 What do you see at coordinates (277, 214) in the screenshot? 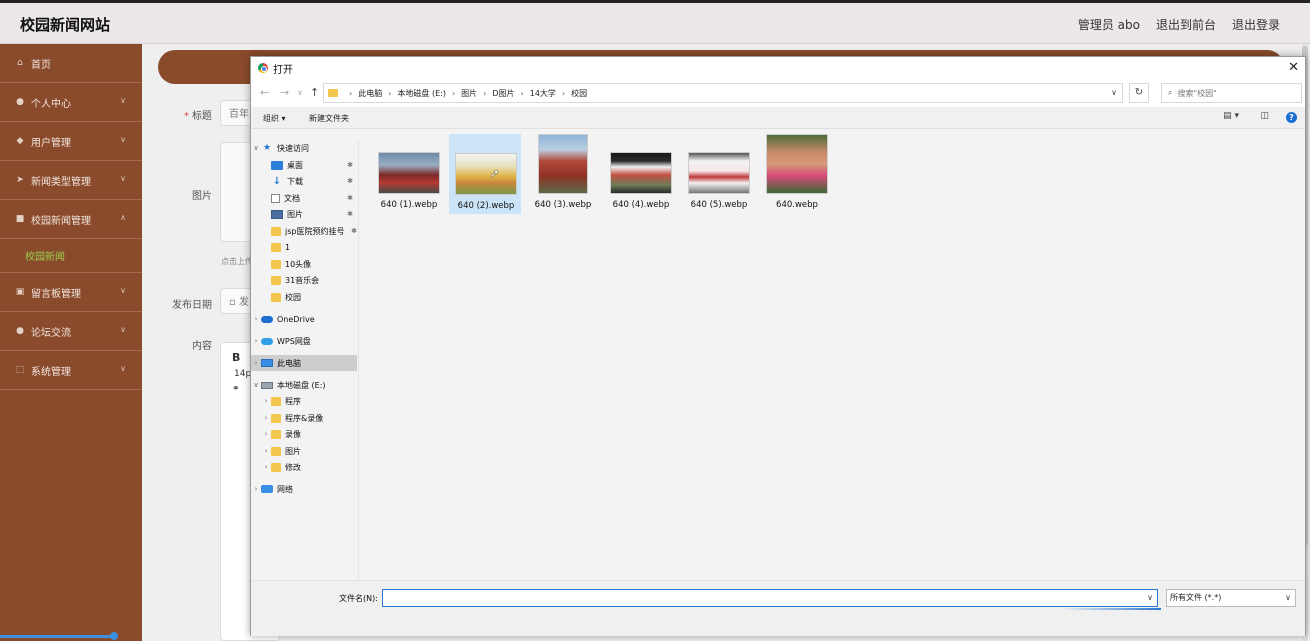
I see `pictures-icon` at bounding box center [277, 214].